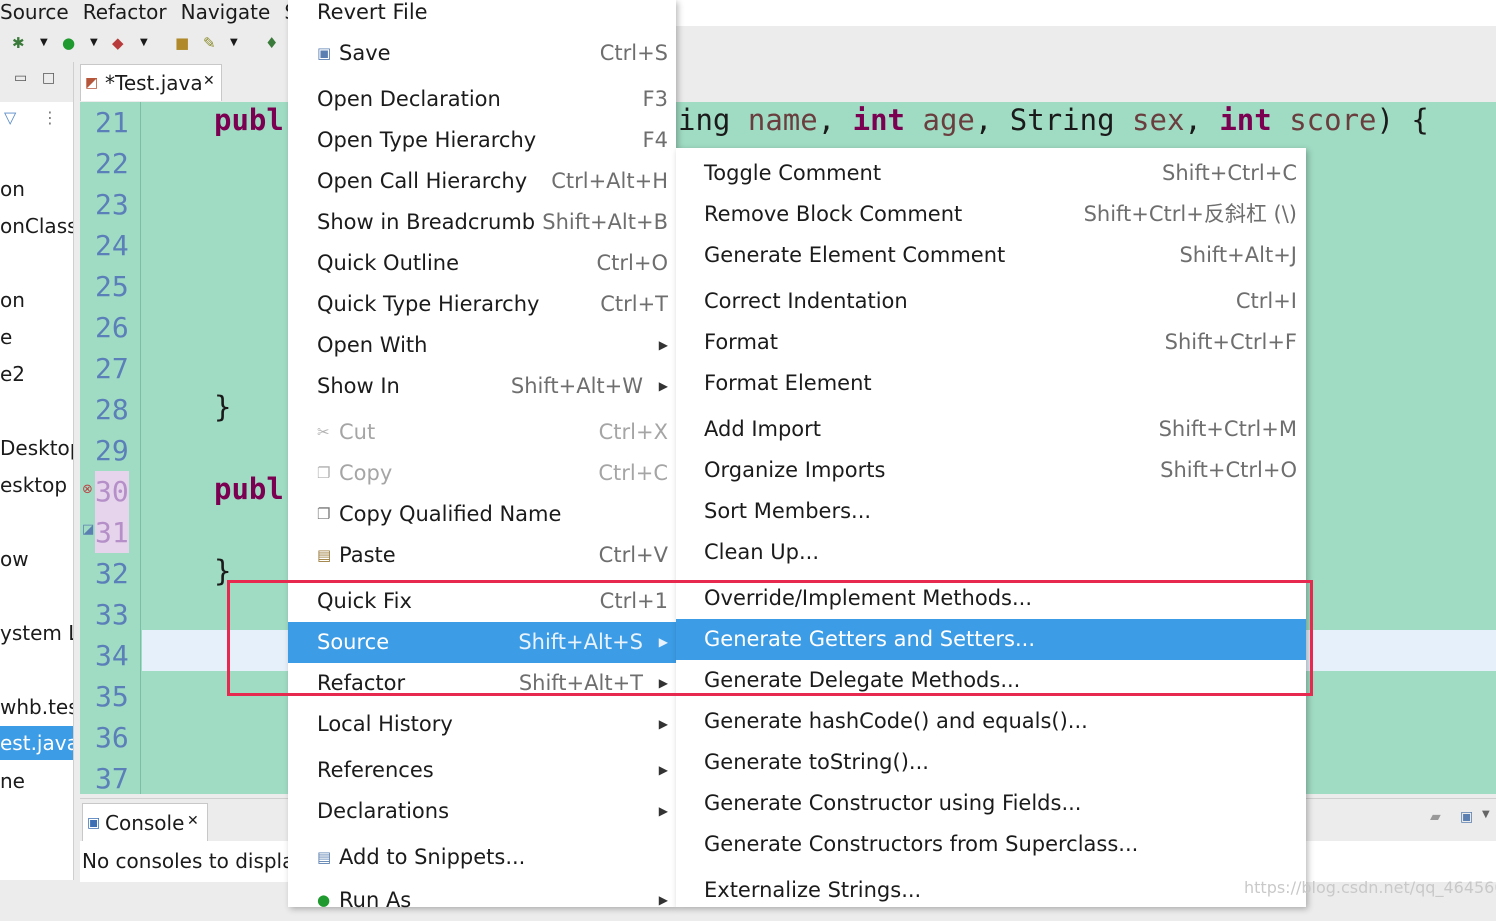 The image size is (1496, 921). Describe the element at coordinates (48, 78) in the screenshot. I see `maximize-icon: □` at that location.